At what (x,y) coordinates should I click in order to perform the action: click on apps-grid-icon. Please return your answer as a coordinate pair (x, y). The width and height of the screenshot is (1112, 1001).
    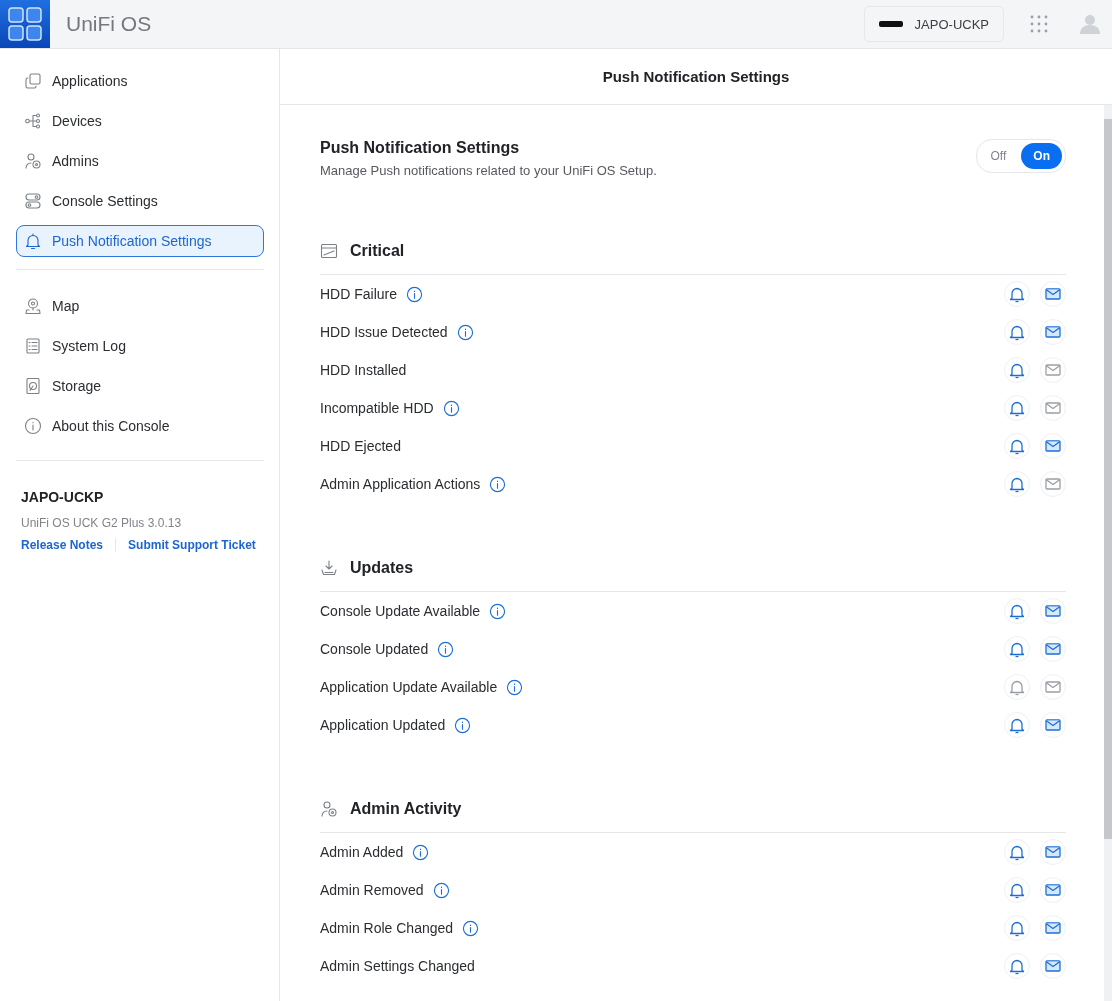
    Looking at the image, I should click on (1039, 24).